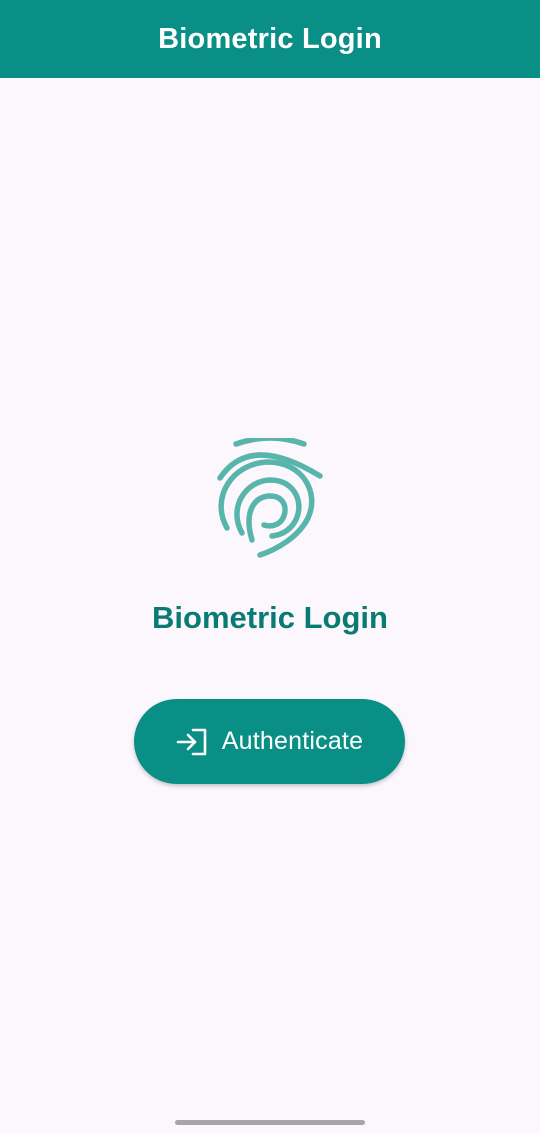 This screenshot has height=1133, width=540. What do you see at coordinates (270, 617) in the screenshot?
I see `page-heading: Biometric Login` at bounding box center [270, 617].